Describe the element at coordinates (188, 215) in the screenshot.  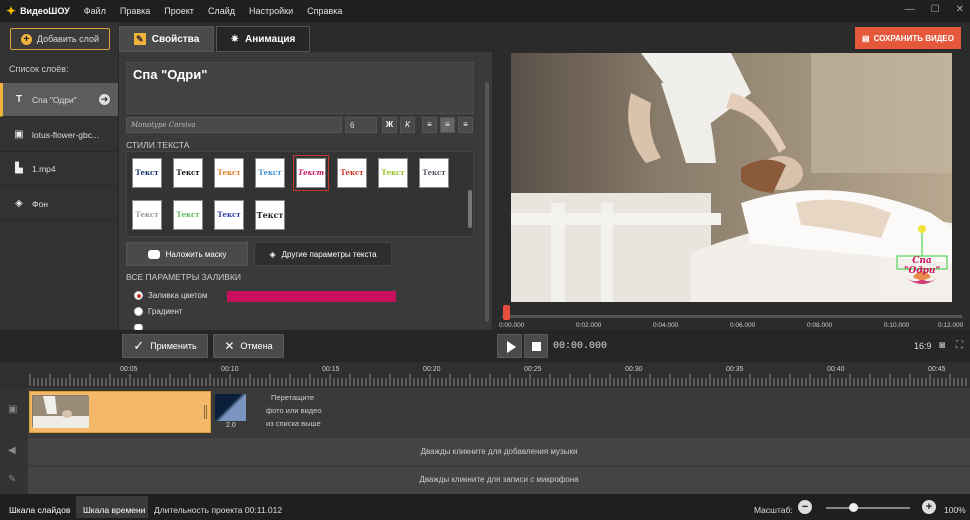
I see `text-style-10: Текст` at that location.